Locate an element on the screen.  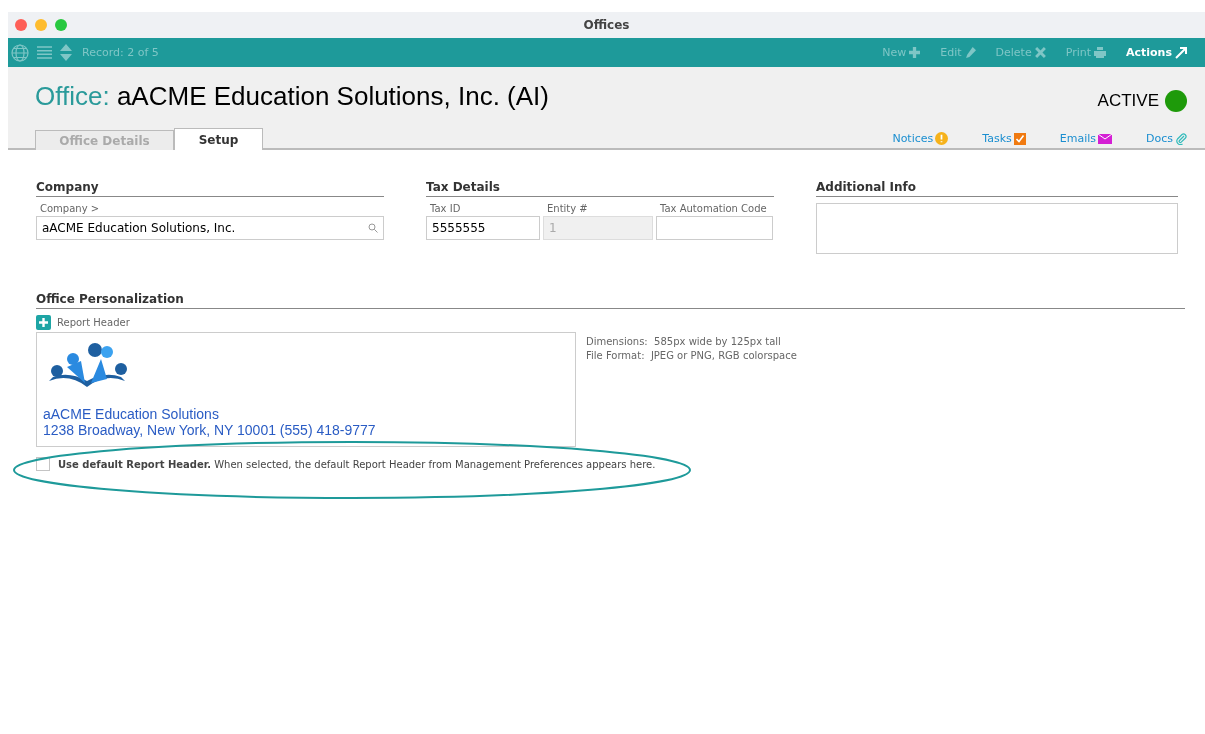
mail-icon is located at coordinates (1105, 138).